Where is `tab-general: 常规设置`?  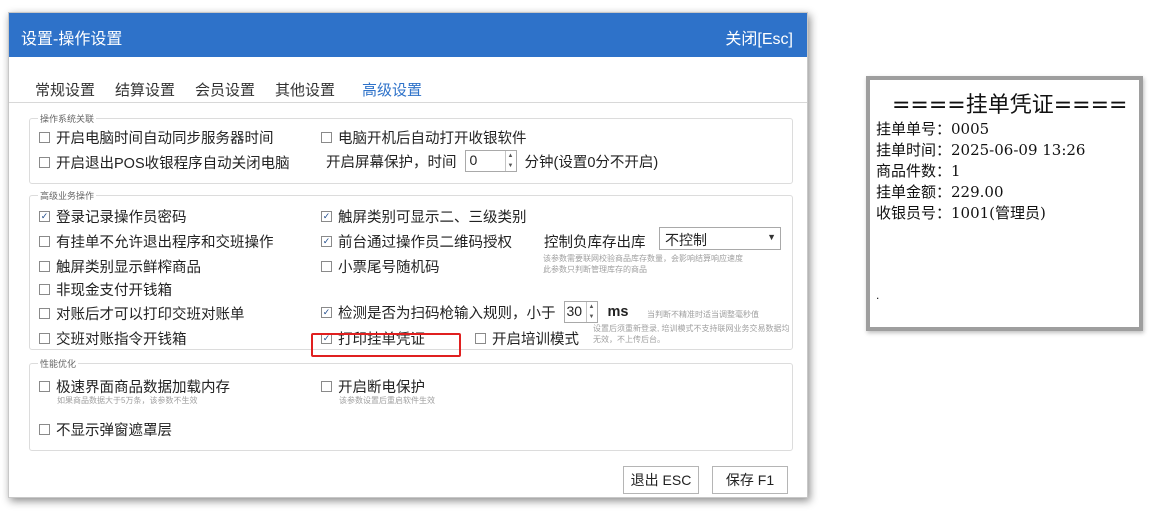
tab-general: 常规设置 is located at coordinates (65, 89).